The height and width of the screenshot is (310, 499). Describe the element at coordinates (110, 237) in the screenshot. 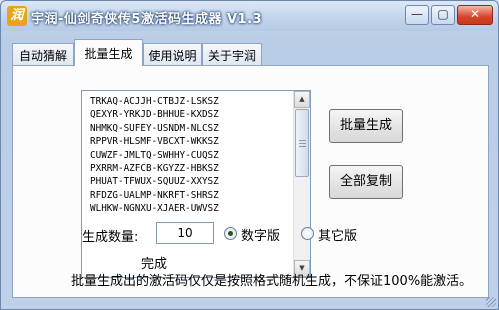

I see `count-label: 生成数量:` at that location.